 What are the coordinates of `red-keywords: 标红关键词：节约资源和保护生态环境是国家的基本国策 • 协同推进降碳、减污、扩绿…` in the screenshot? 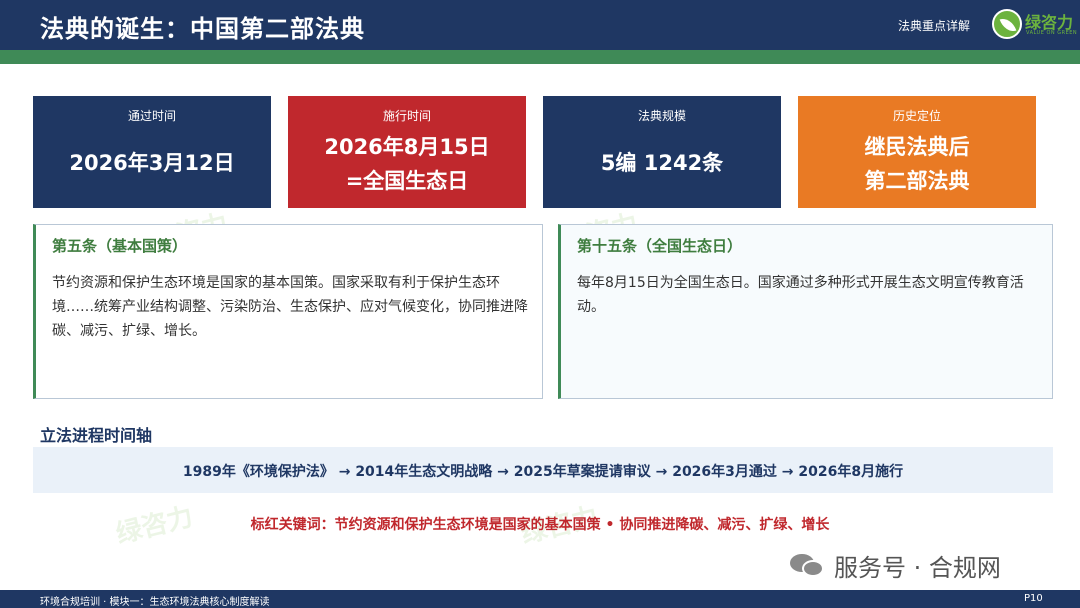 It's located at (540, 525).